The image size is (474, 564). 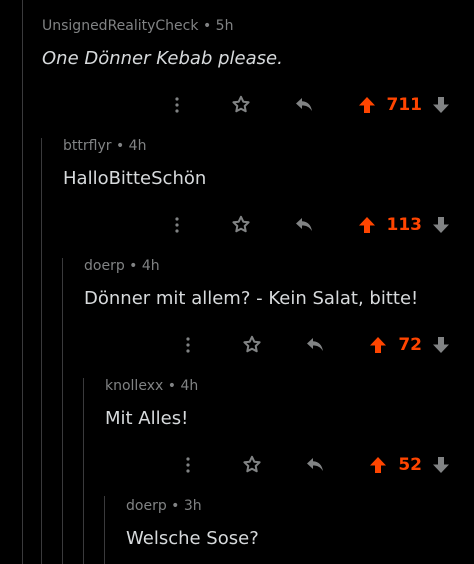 I want to click on vote-score: 72, so click(x=410, y=345).